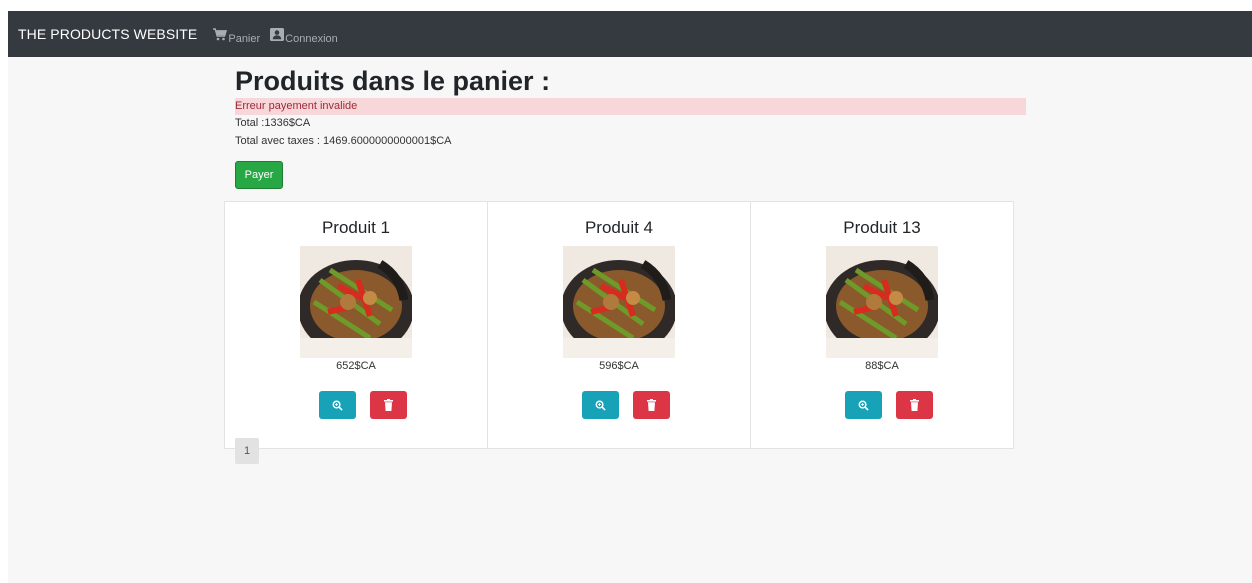 The height and width of the screenshot is (583, 1252). Describe the element at coordinates (259, 175) in the screenshot. I see `pay-button: Payer` at that location.